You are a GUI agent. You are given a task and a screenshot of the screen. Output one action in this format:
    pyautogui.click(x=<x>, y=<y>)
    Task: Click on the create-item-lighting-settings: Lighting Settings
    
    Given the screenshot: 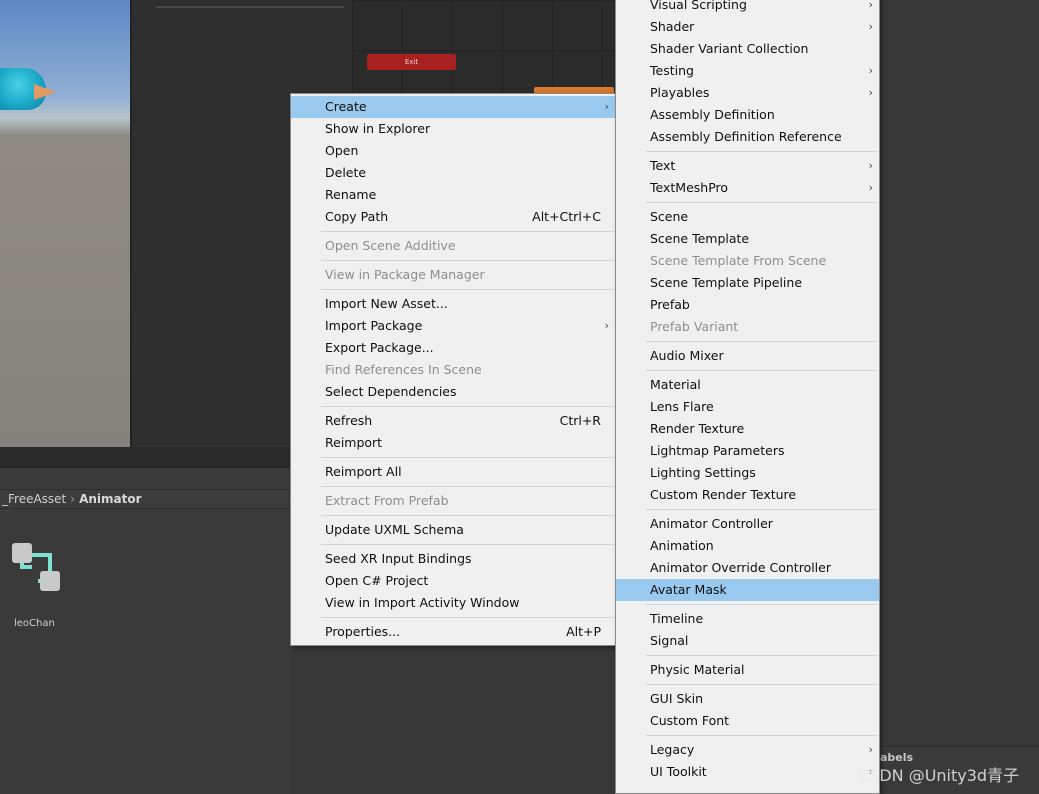 What is the action you would take?
    pyautogui.click(x=747, y=473)
    